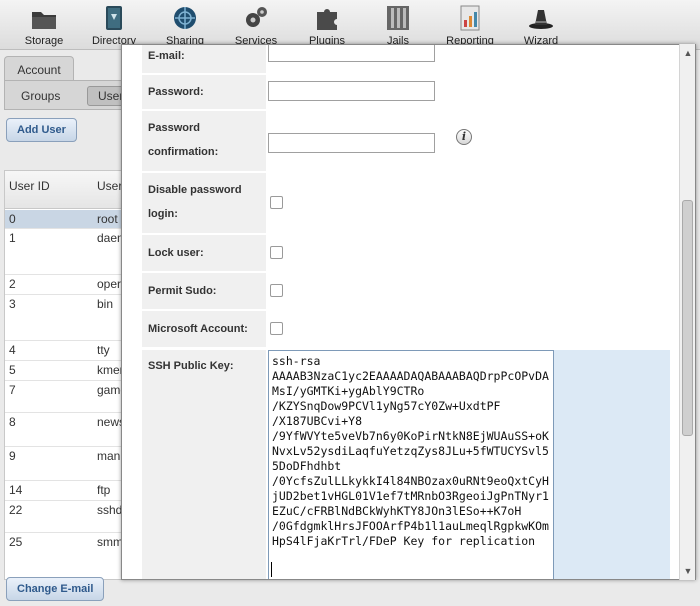 This screenshot has width=700, height=606. What do you see at coordinates (114, 18) in the screenshot?
I see `directory-book-icon` at bounding box center [114, 18].